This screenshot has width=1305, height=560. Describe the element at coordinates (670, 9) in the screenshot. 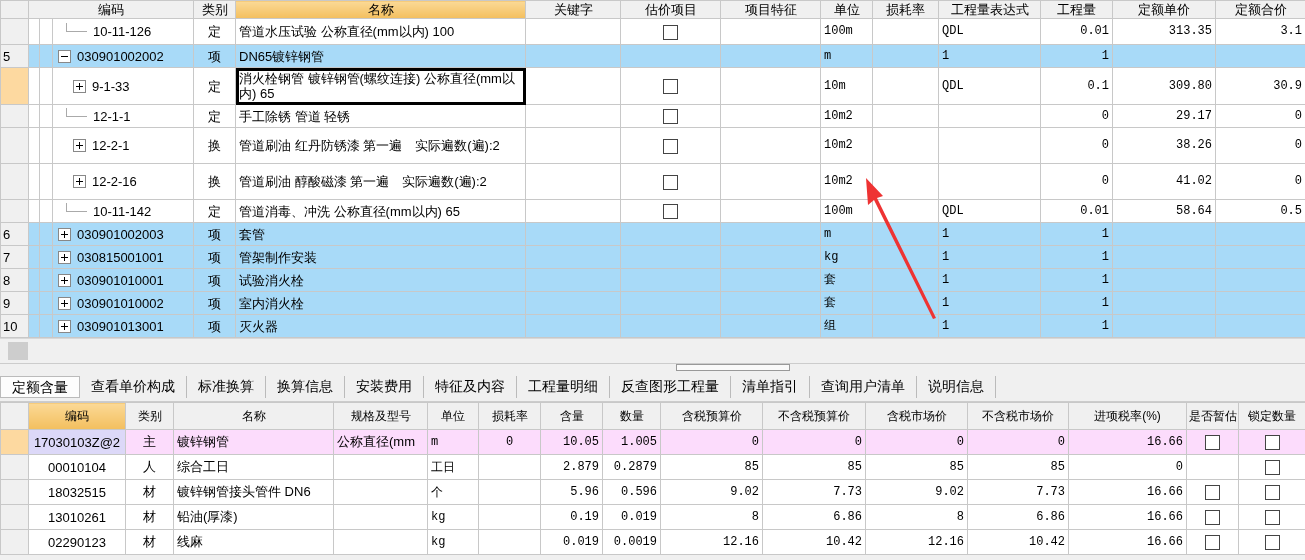

I see `column-header: 估价项目` at that location.